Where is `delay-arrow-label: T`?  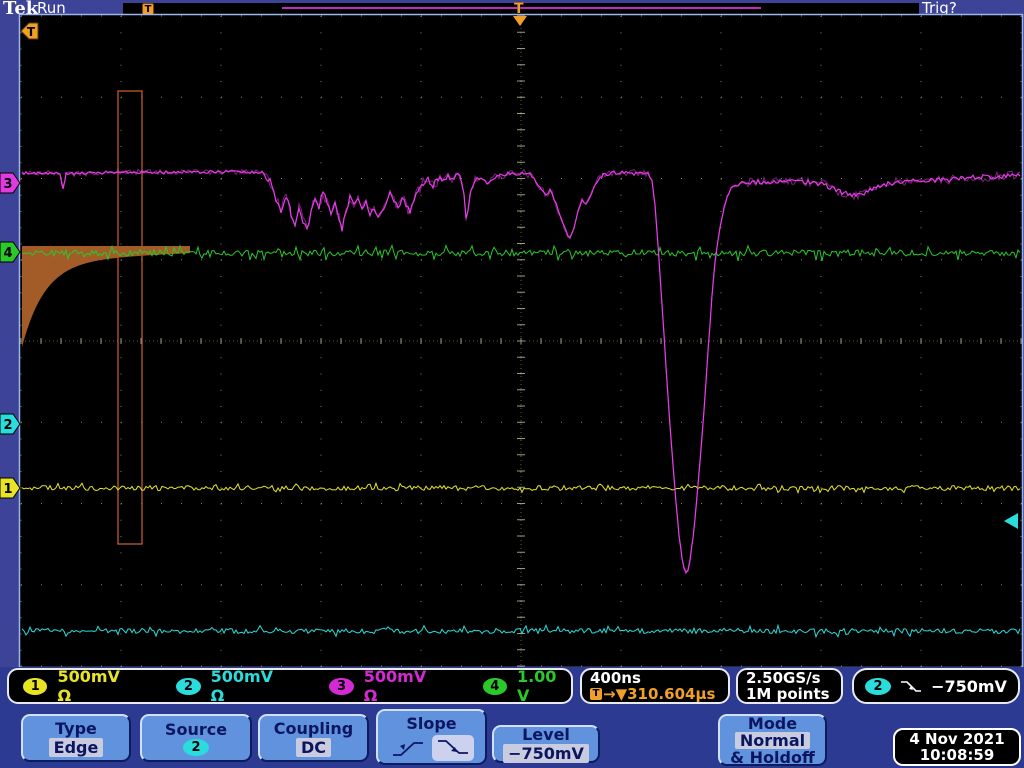 delay-arrow-label: T is located at coordinates (31, 32).